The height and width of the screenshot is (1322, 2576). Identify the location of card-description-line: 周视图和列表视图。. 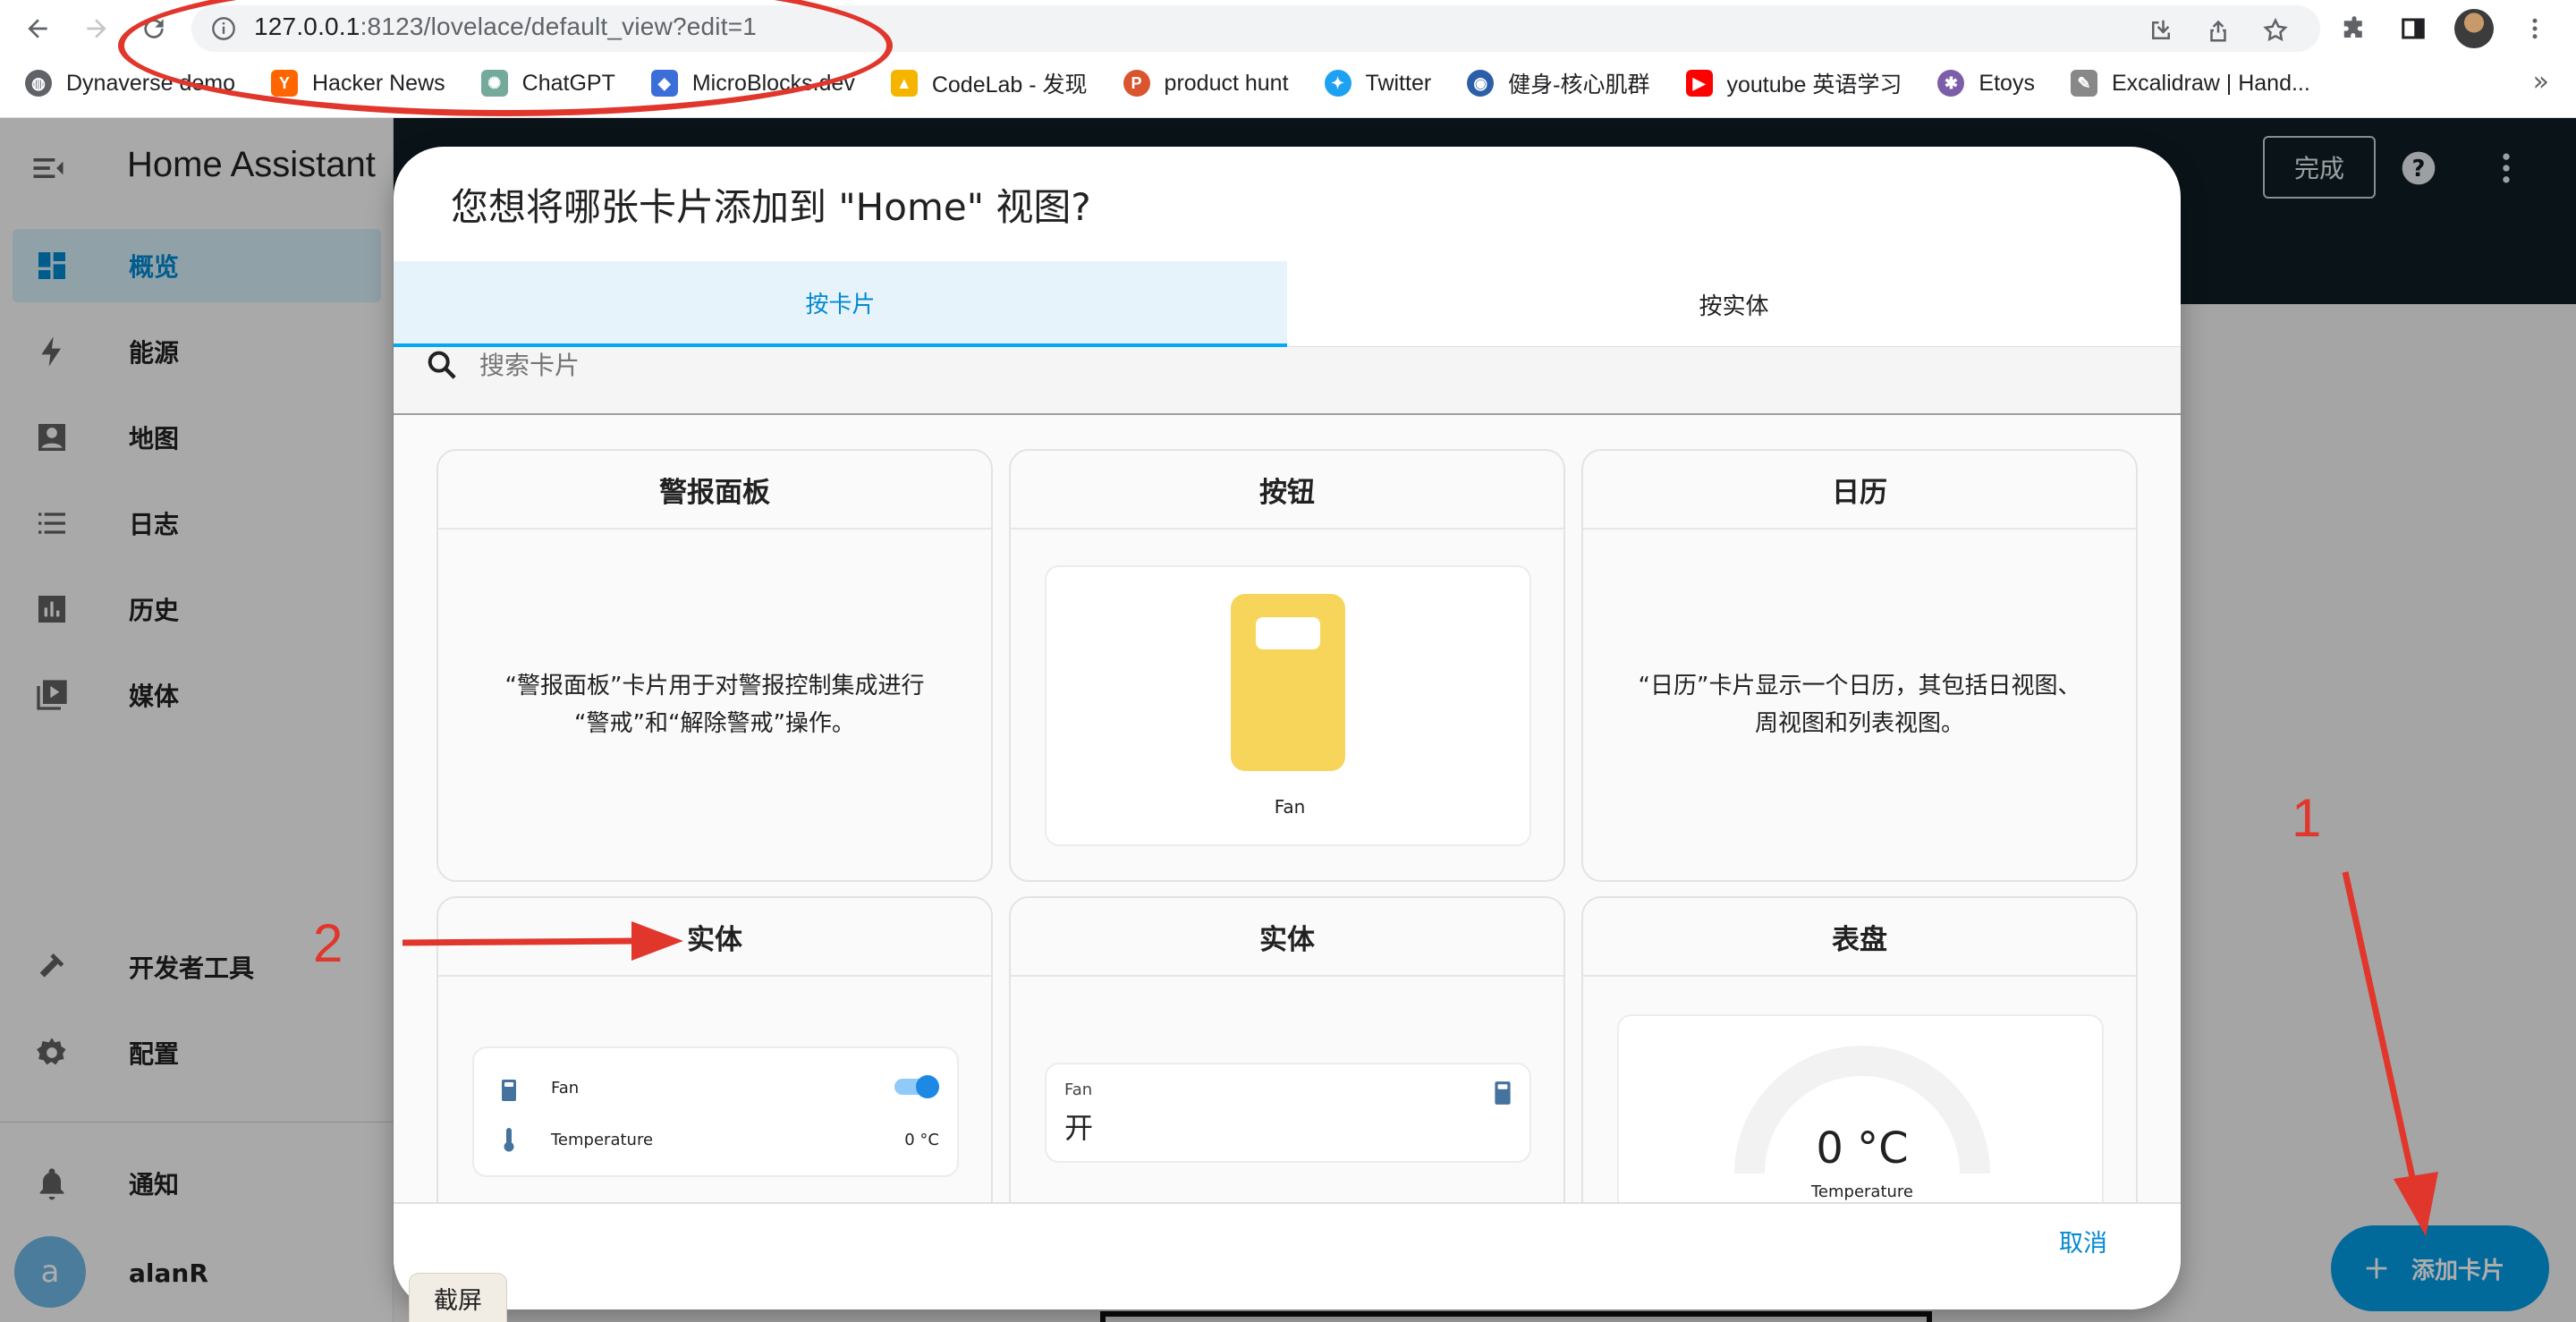
(1859, 723).